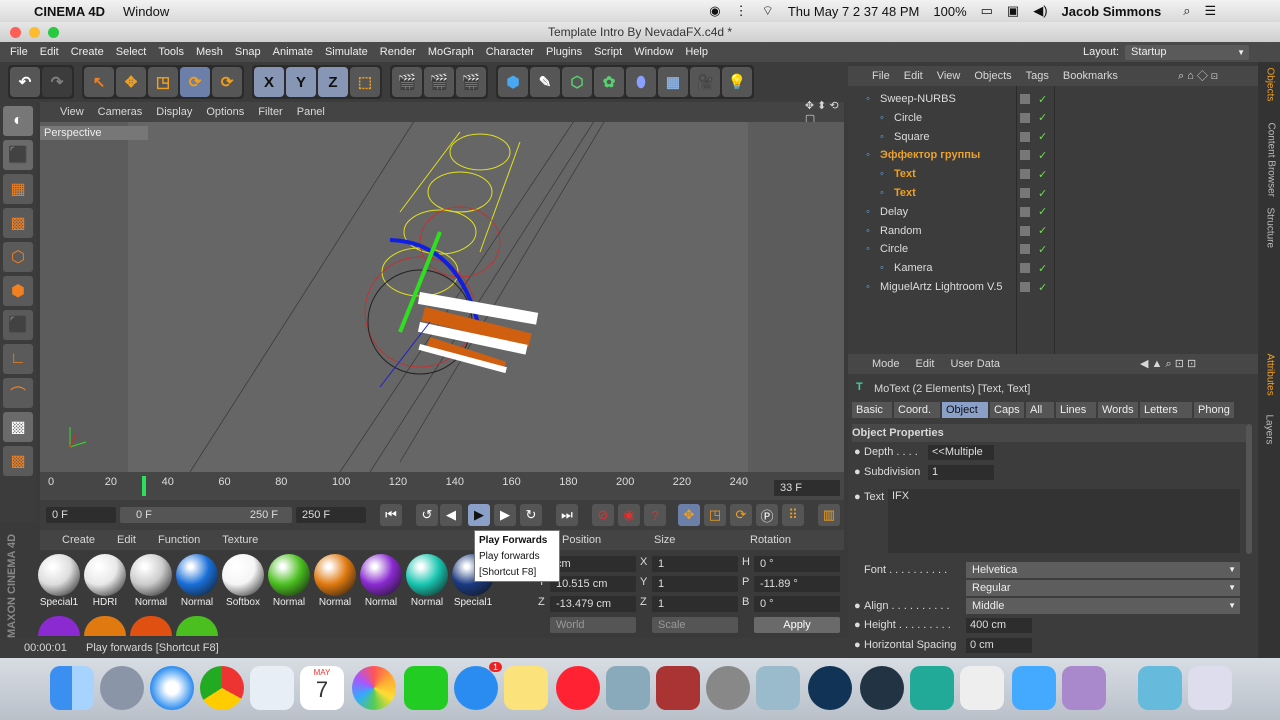 Image resolution: width=1280 pixels, height=720 pixels. I want to click on undo-icon: ↶, so click(25, 82).